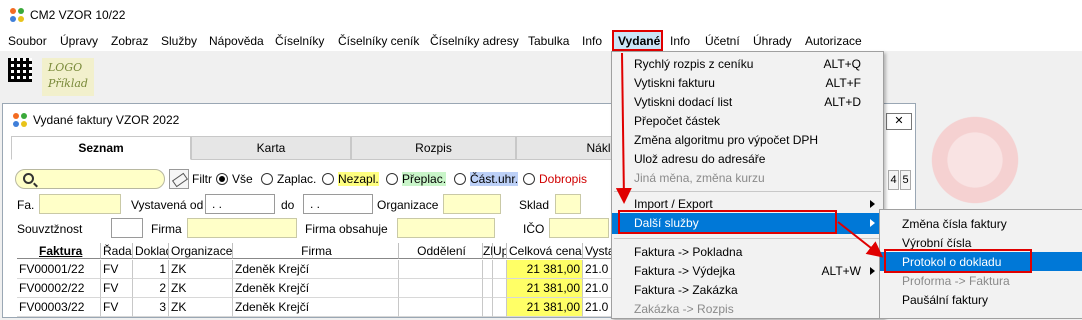 The height and width of the screenshot is (320, 1082). Describe the element at coordinates (267, 179) in the screenshot. I see `radio-zaplac` at that location.